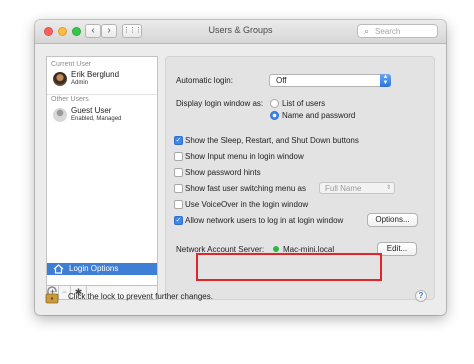 This screenshot has height=364, width=474. I want to click on fast-user-switching-select: Full Name ⇕, so click(357, 188).